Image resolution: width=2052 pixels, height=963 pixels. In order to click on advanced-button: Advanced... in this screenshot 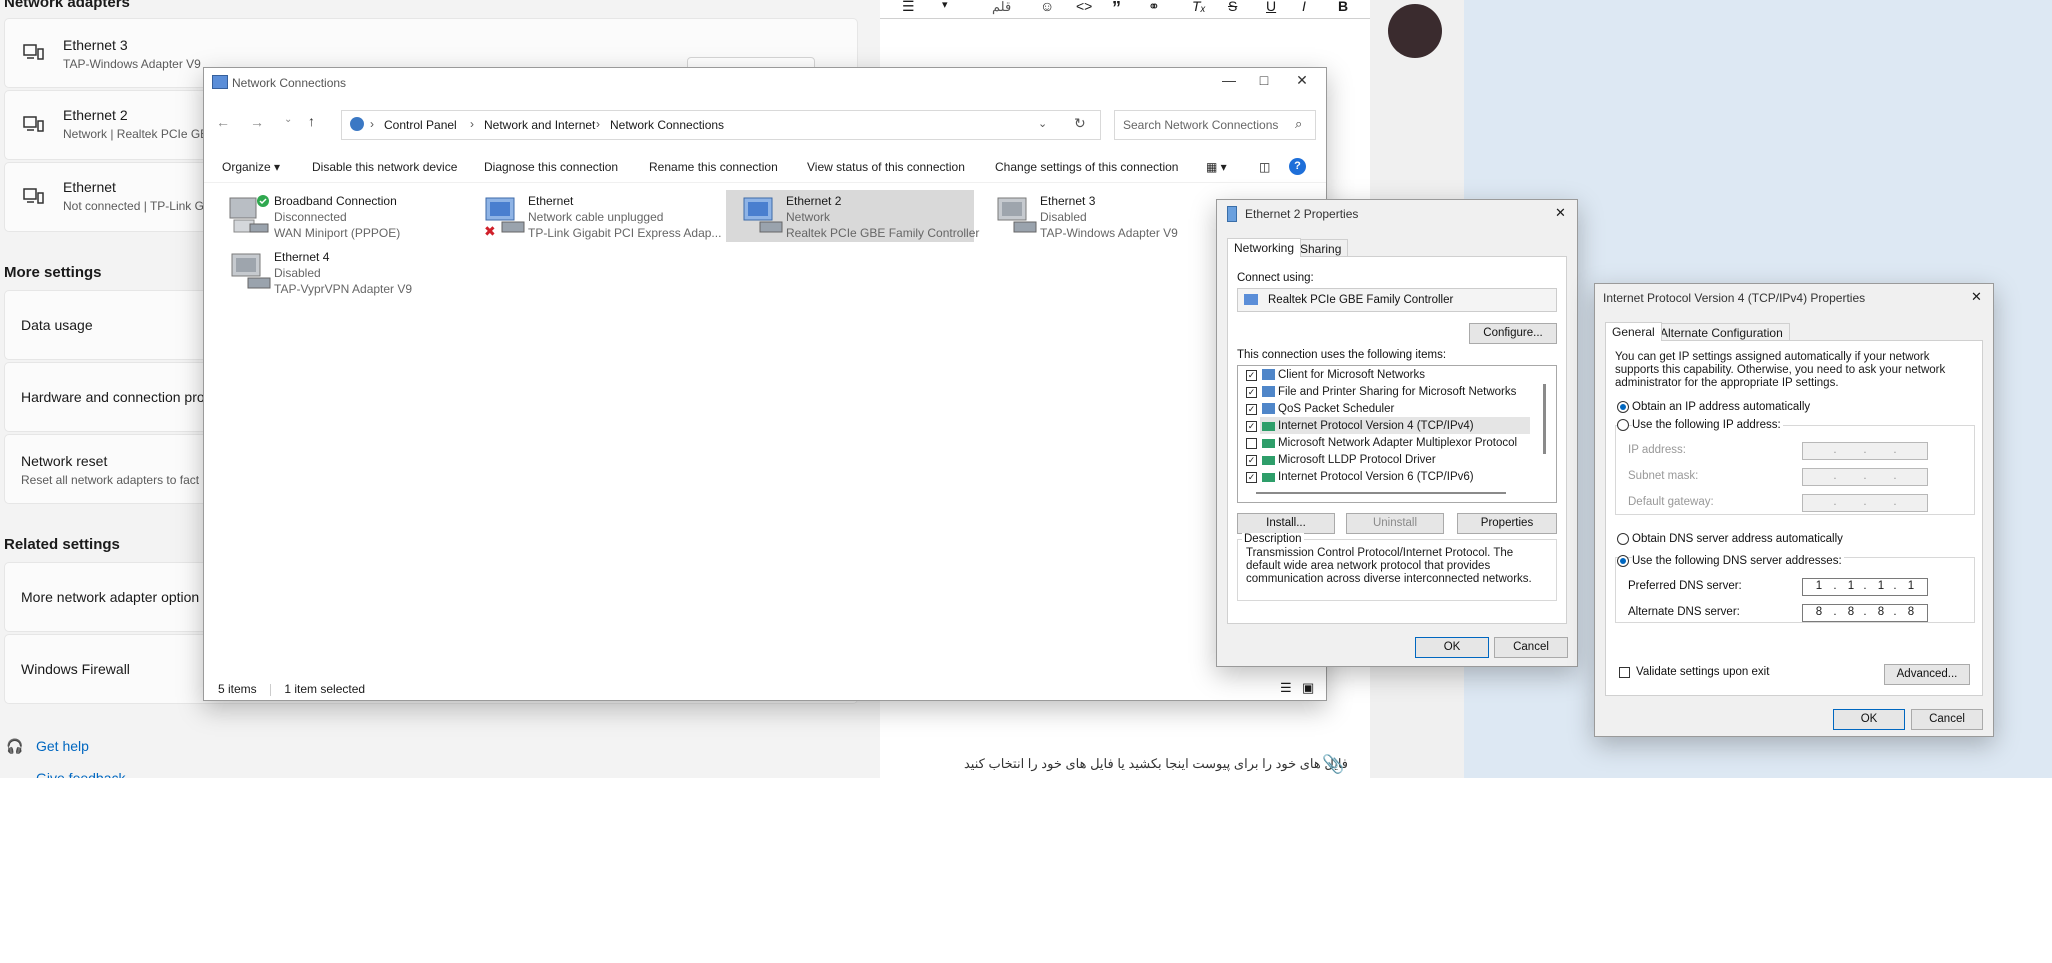, I will do `click(1927, 674)`.